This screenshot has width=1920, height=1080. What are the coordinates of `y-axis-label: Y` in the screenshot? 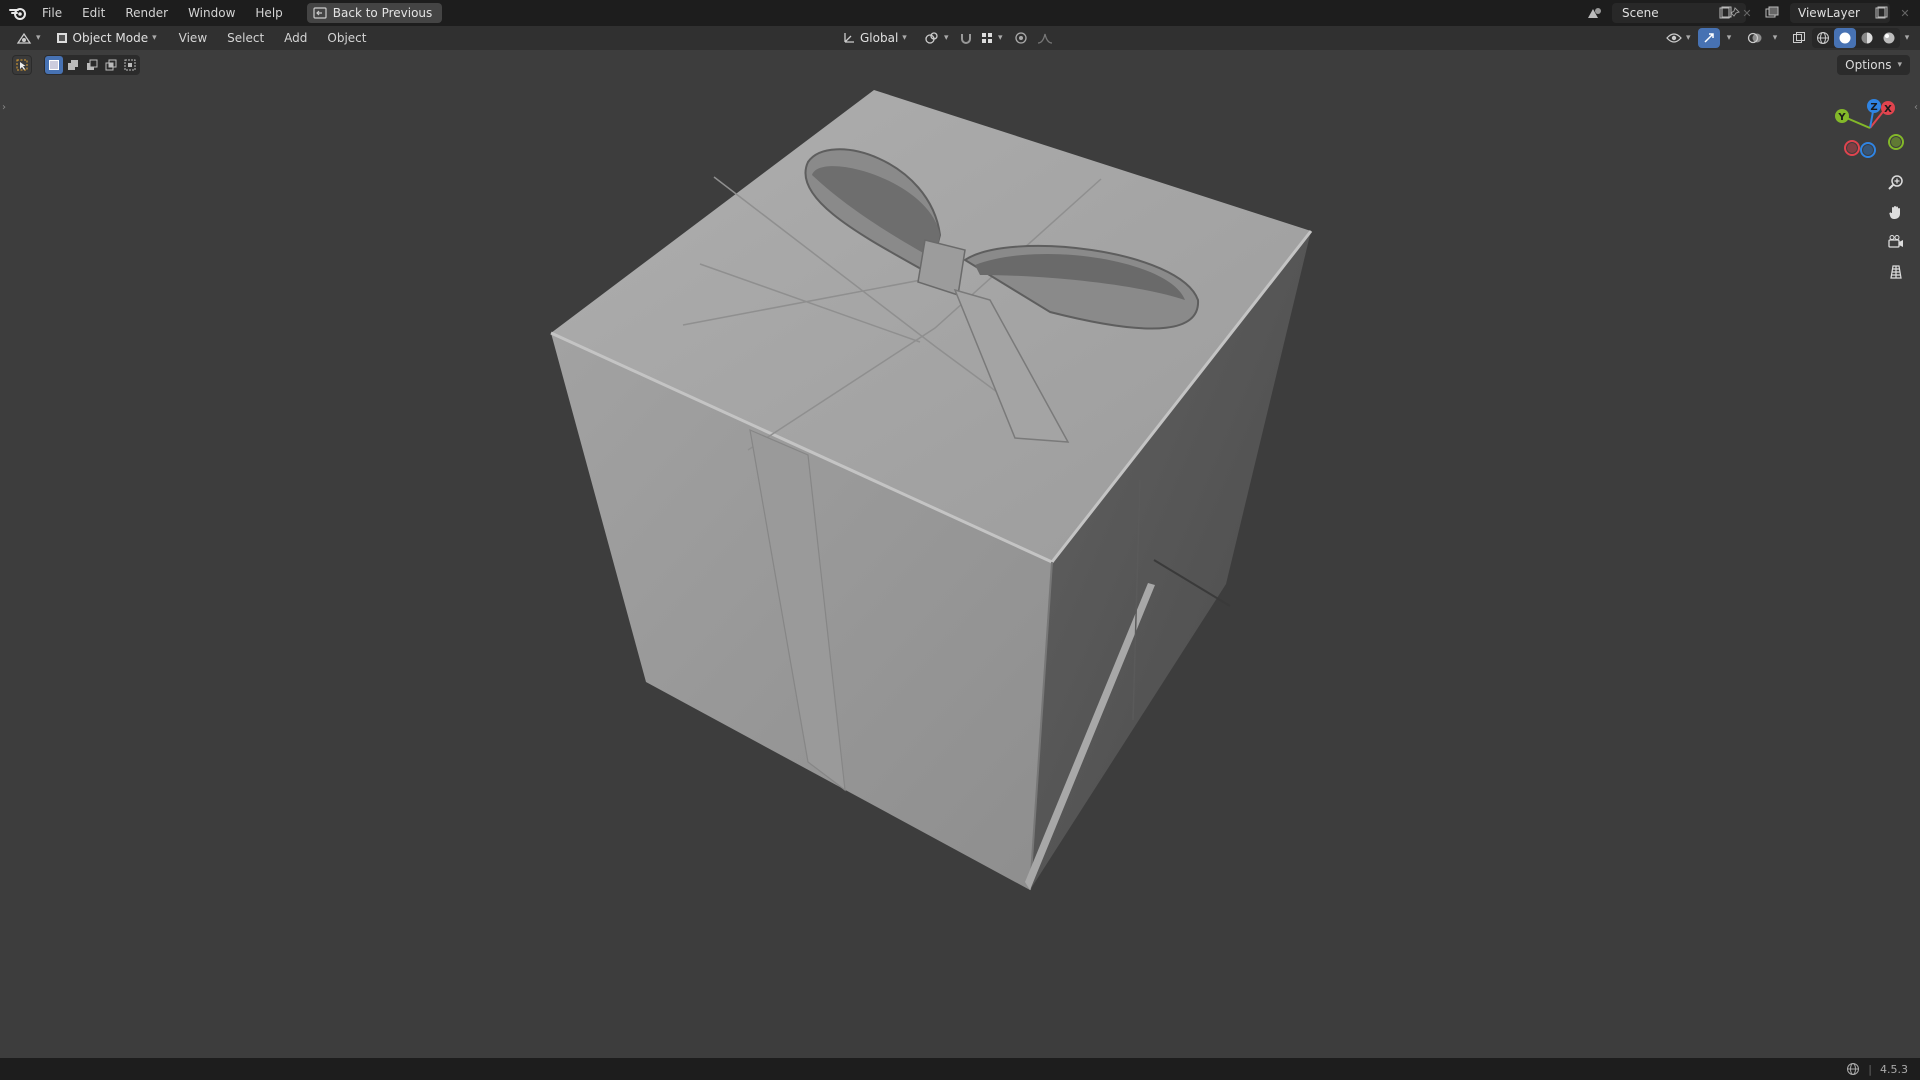 It's located at (1841, 117).